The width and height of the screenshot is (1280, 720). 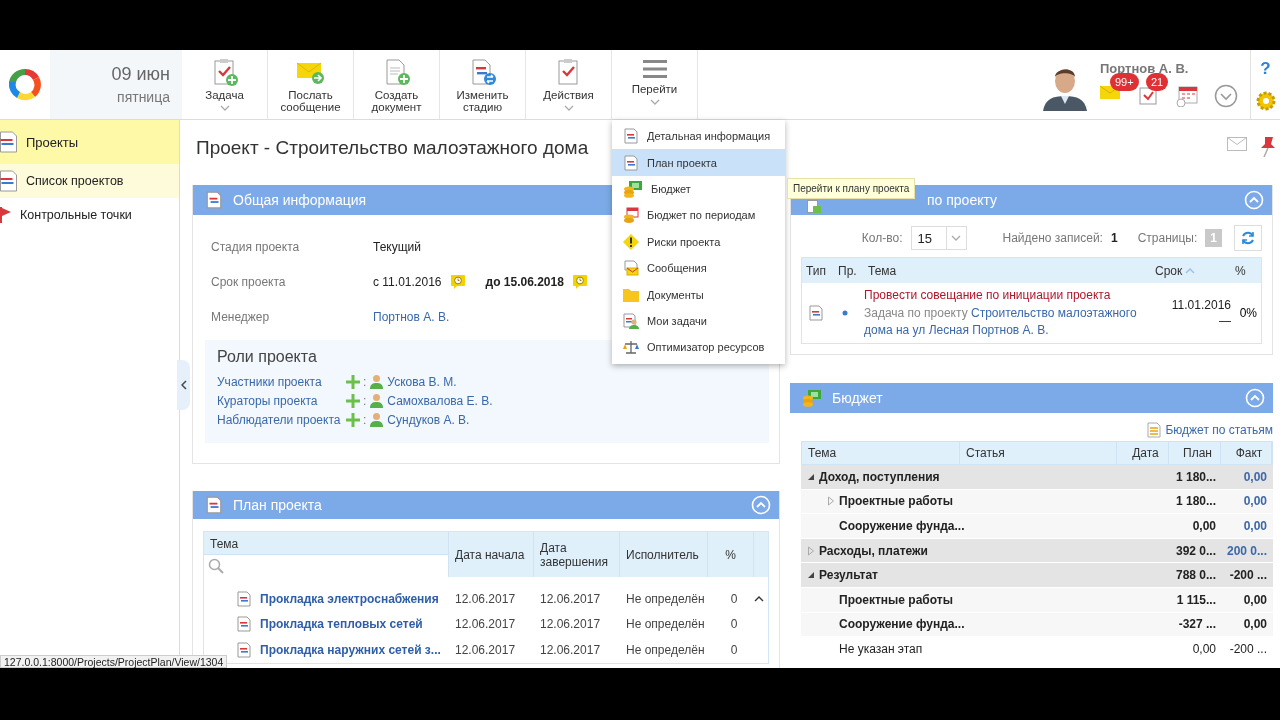 What do you see at coordinates (183, 385) in the screenshot?
I see `collapse-tab` at bounding box center [183, 385].